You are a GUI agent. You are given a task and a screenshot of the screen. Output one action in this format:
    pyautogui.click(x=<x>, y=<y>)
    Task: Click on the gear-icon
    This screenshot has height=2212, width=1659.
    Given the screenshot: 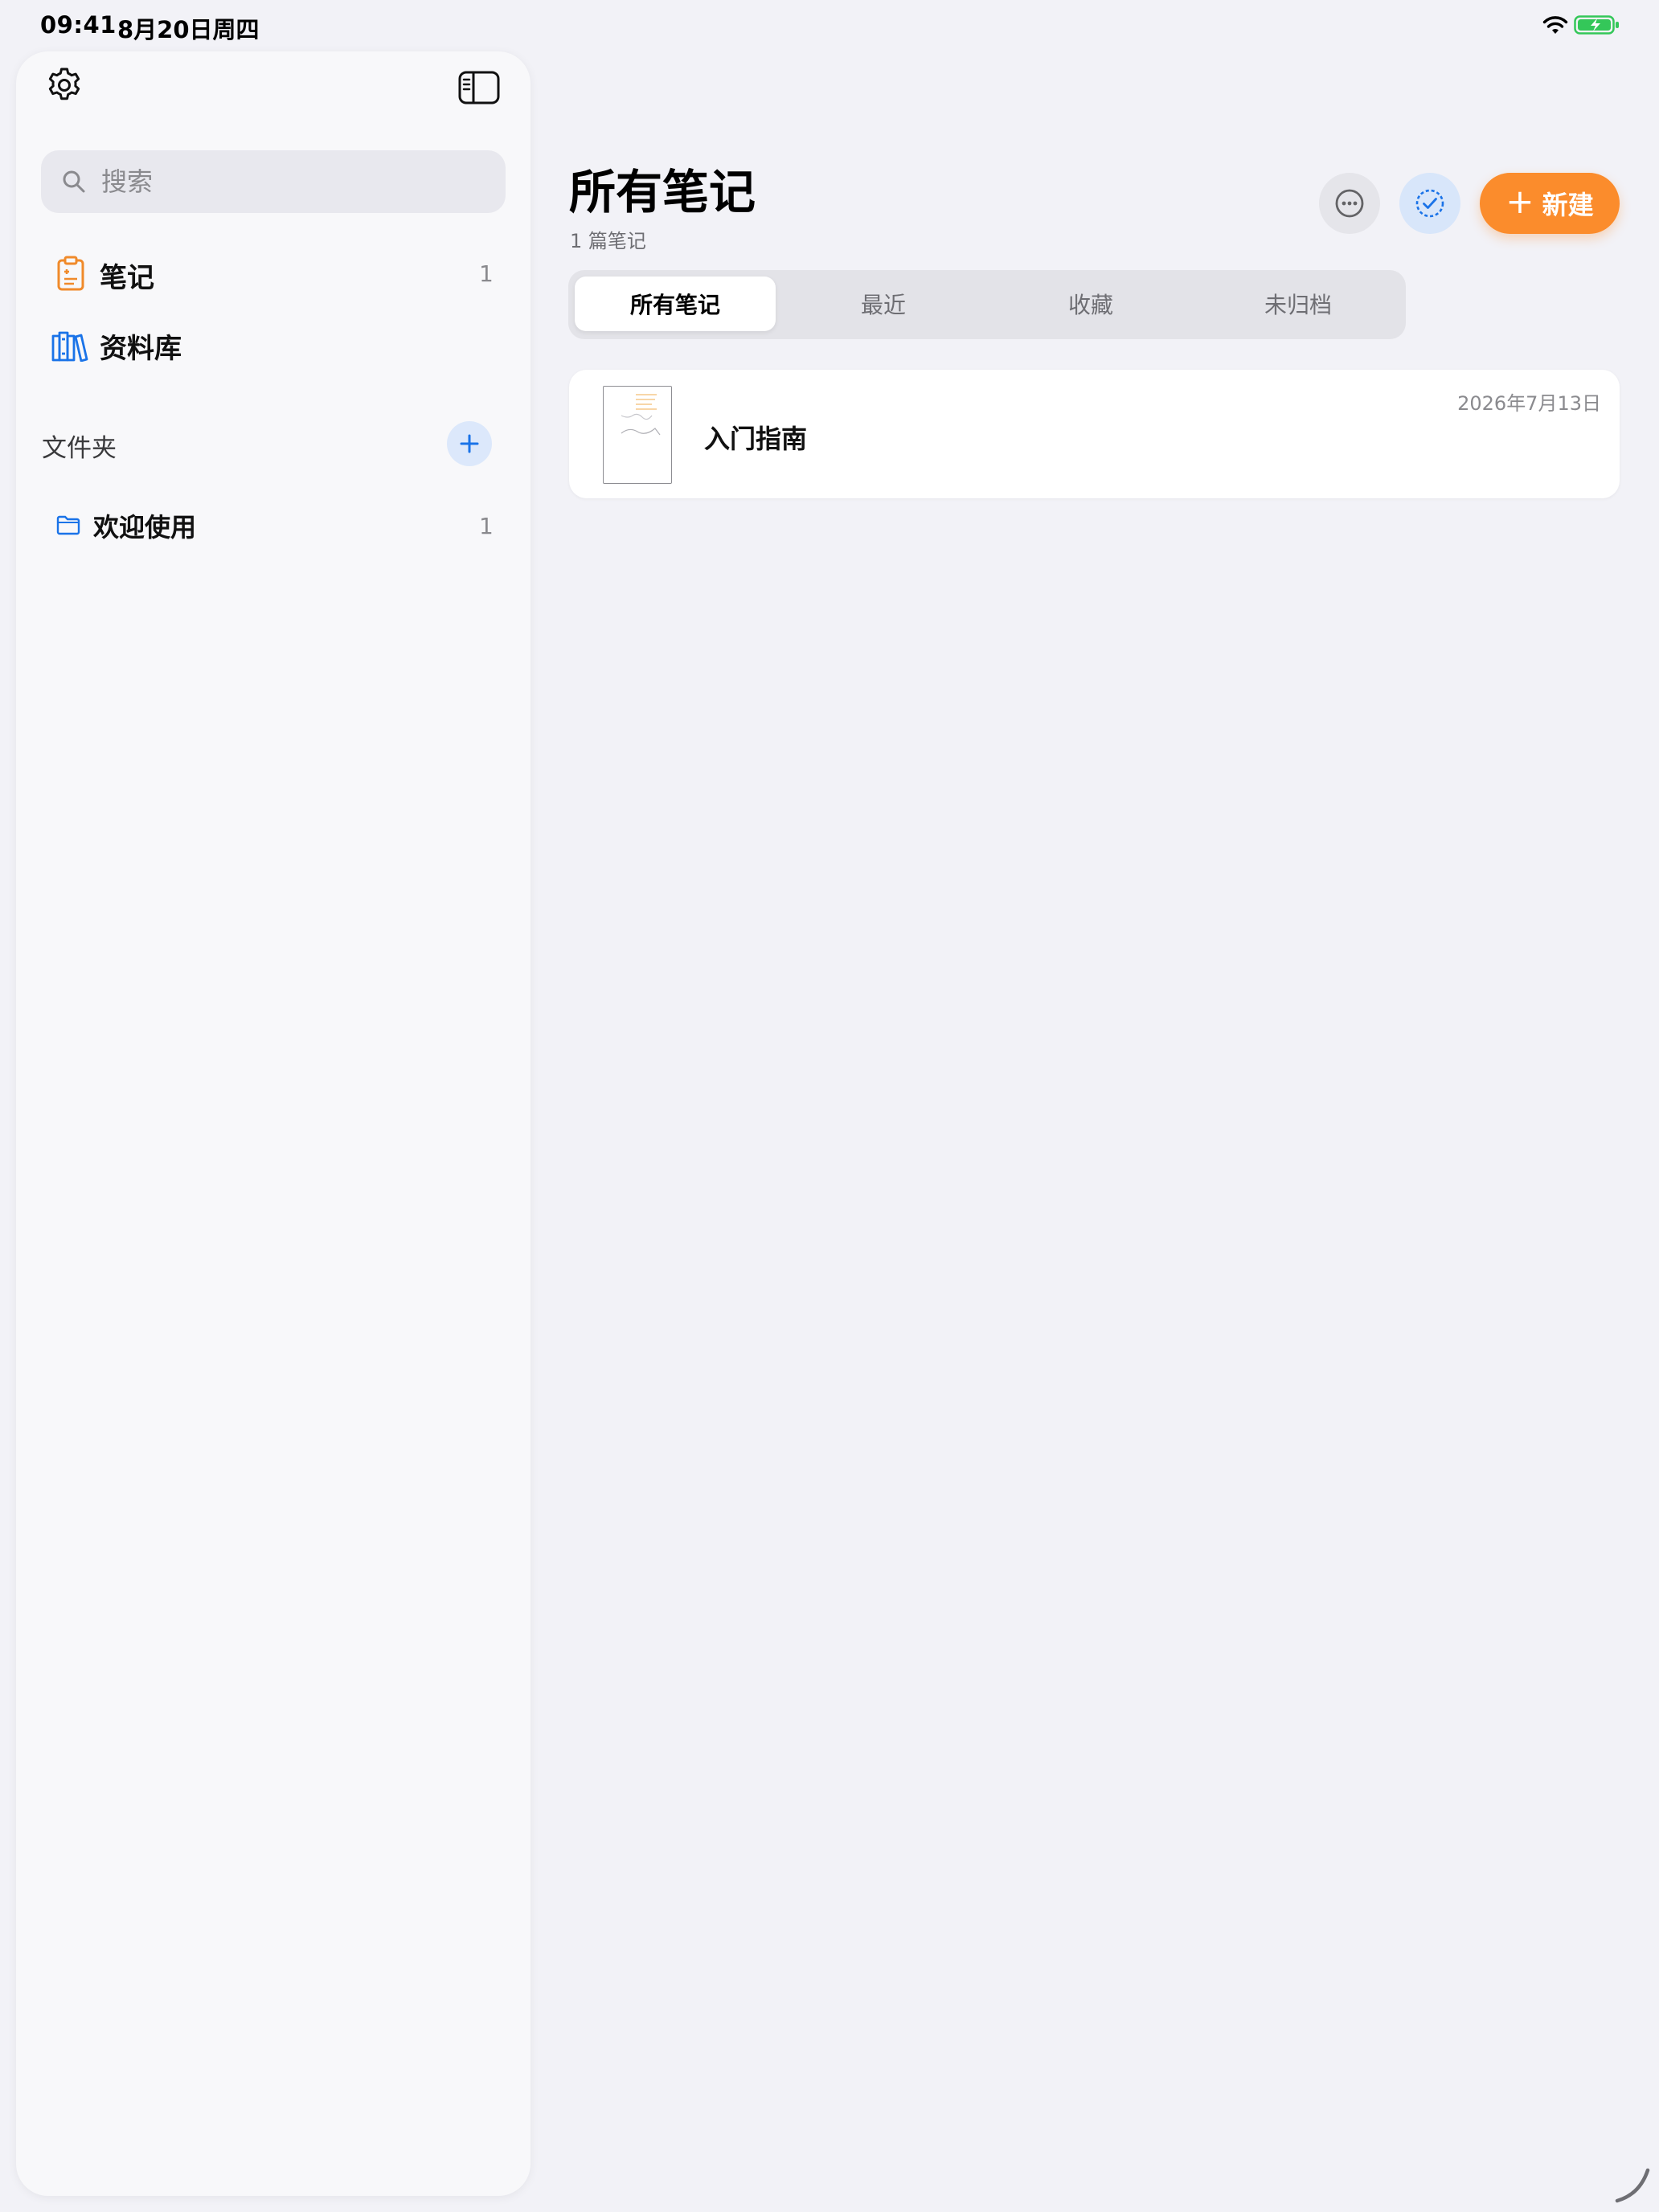 What is the action you would take?
    pyautogui.click(x=64, y=85)
    